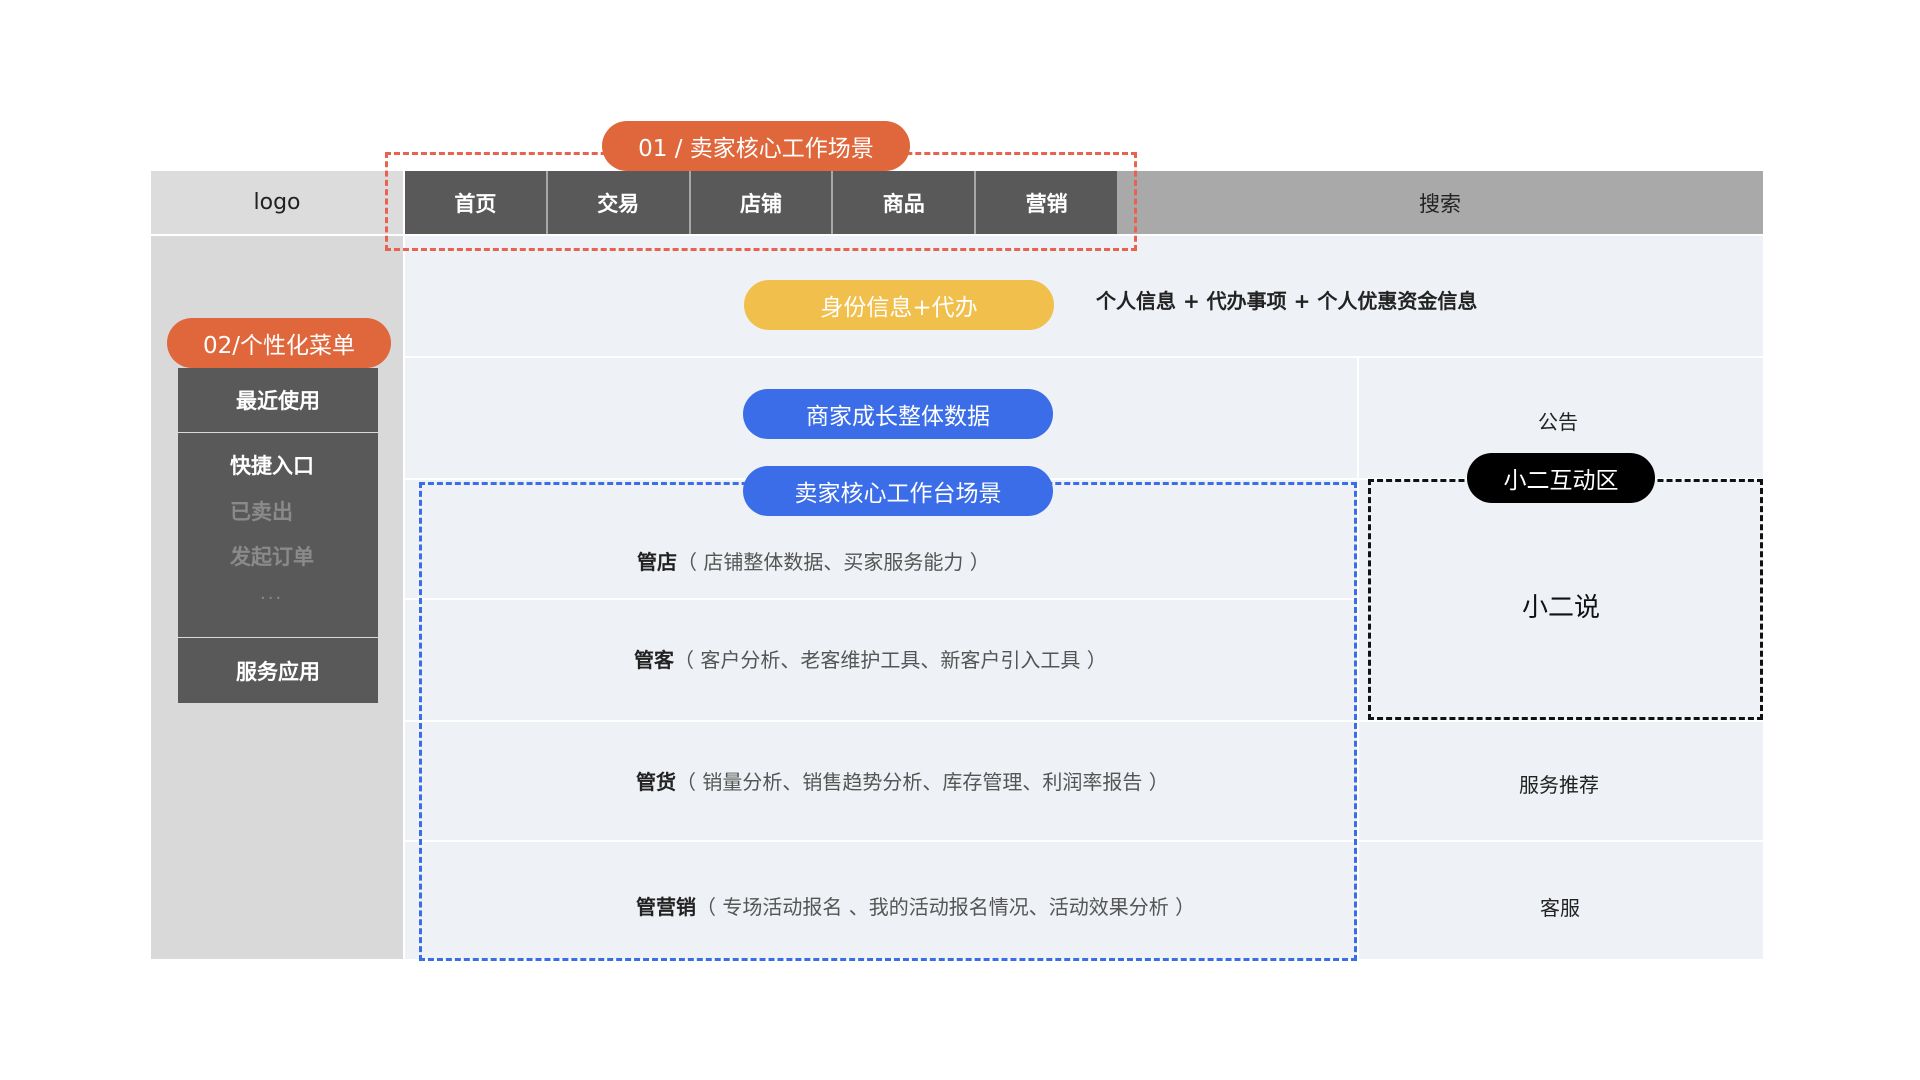 The image size is (1920, 1080). Describe the element at coordinates (1561, 478) in the screenshot. I see `callout-xiaoer-interact: 小二互动区` at that location.